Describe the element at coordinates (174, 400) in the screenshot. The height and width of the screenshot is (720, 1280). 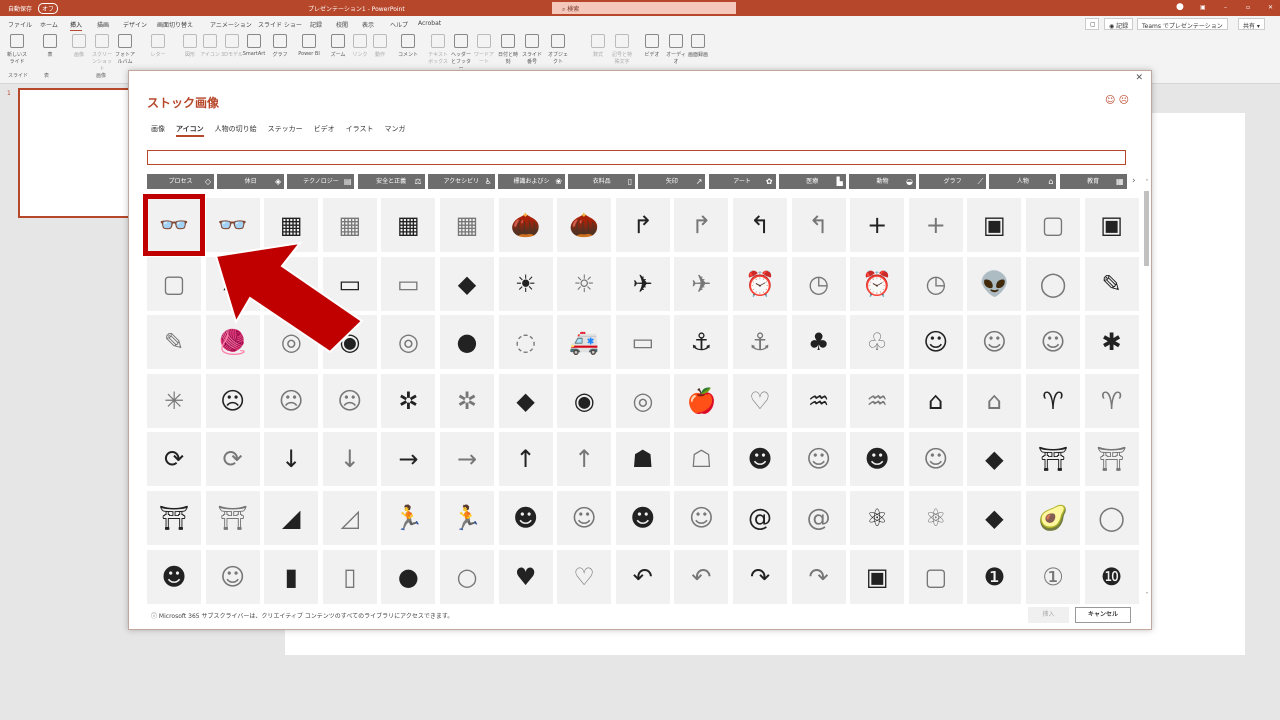
I see `icon-cell-anger-symbol-outline: ✳` at that location.